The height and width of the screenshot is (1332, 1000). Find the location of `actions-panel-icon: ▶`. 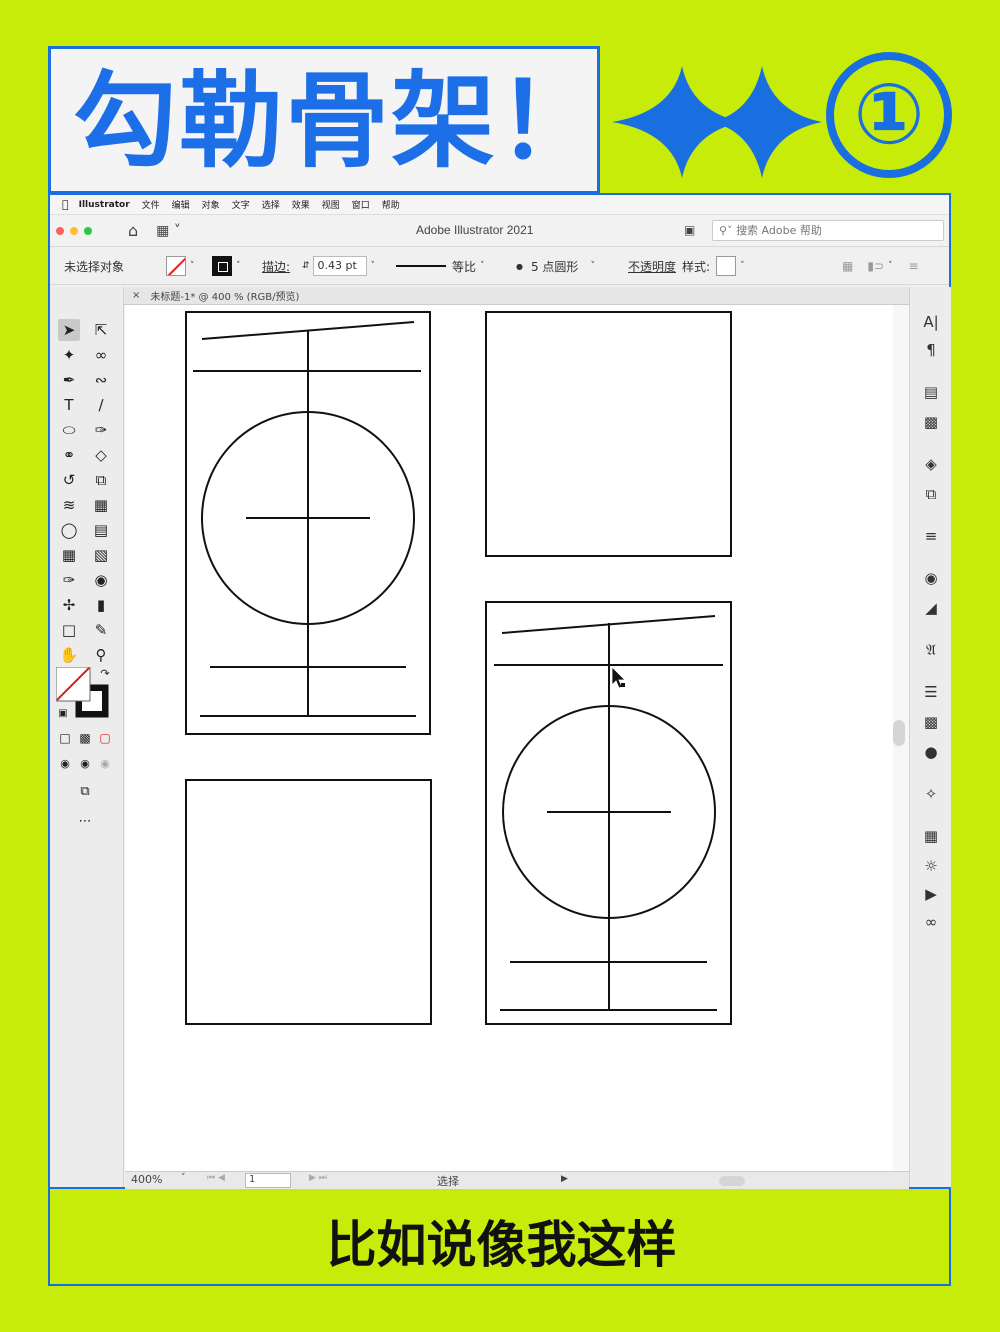

actions-panel-icon: ▶ is located at coordinates (931, 894).